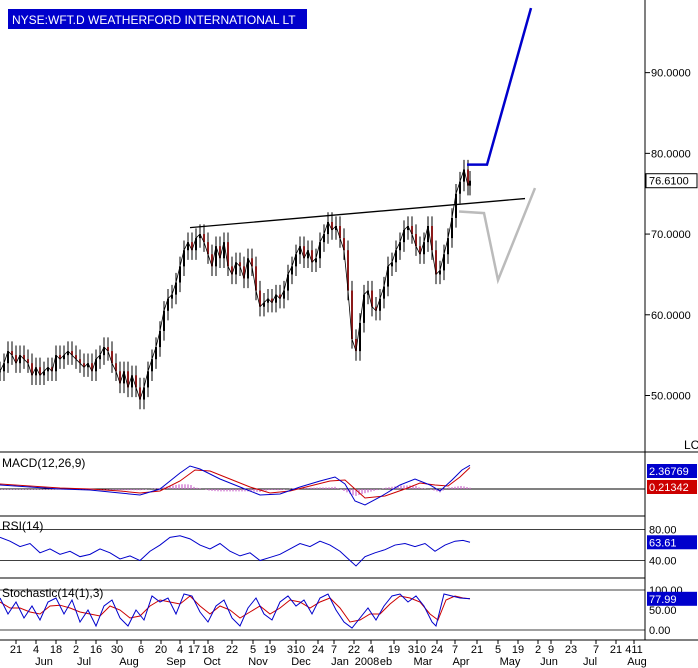 This screenshot has width=698, height=668. I want to click on x-axis-month-label: eb, so click(386, 662).